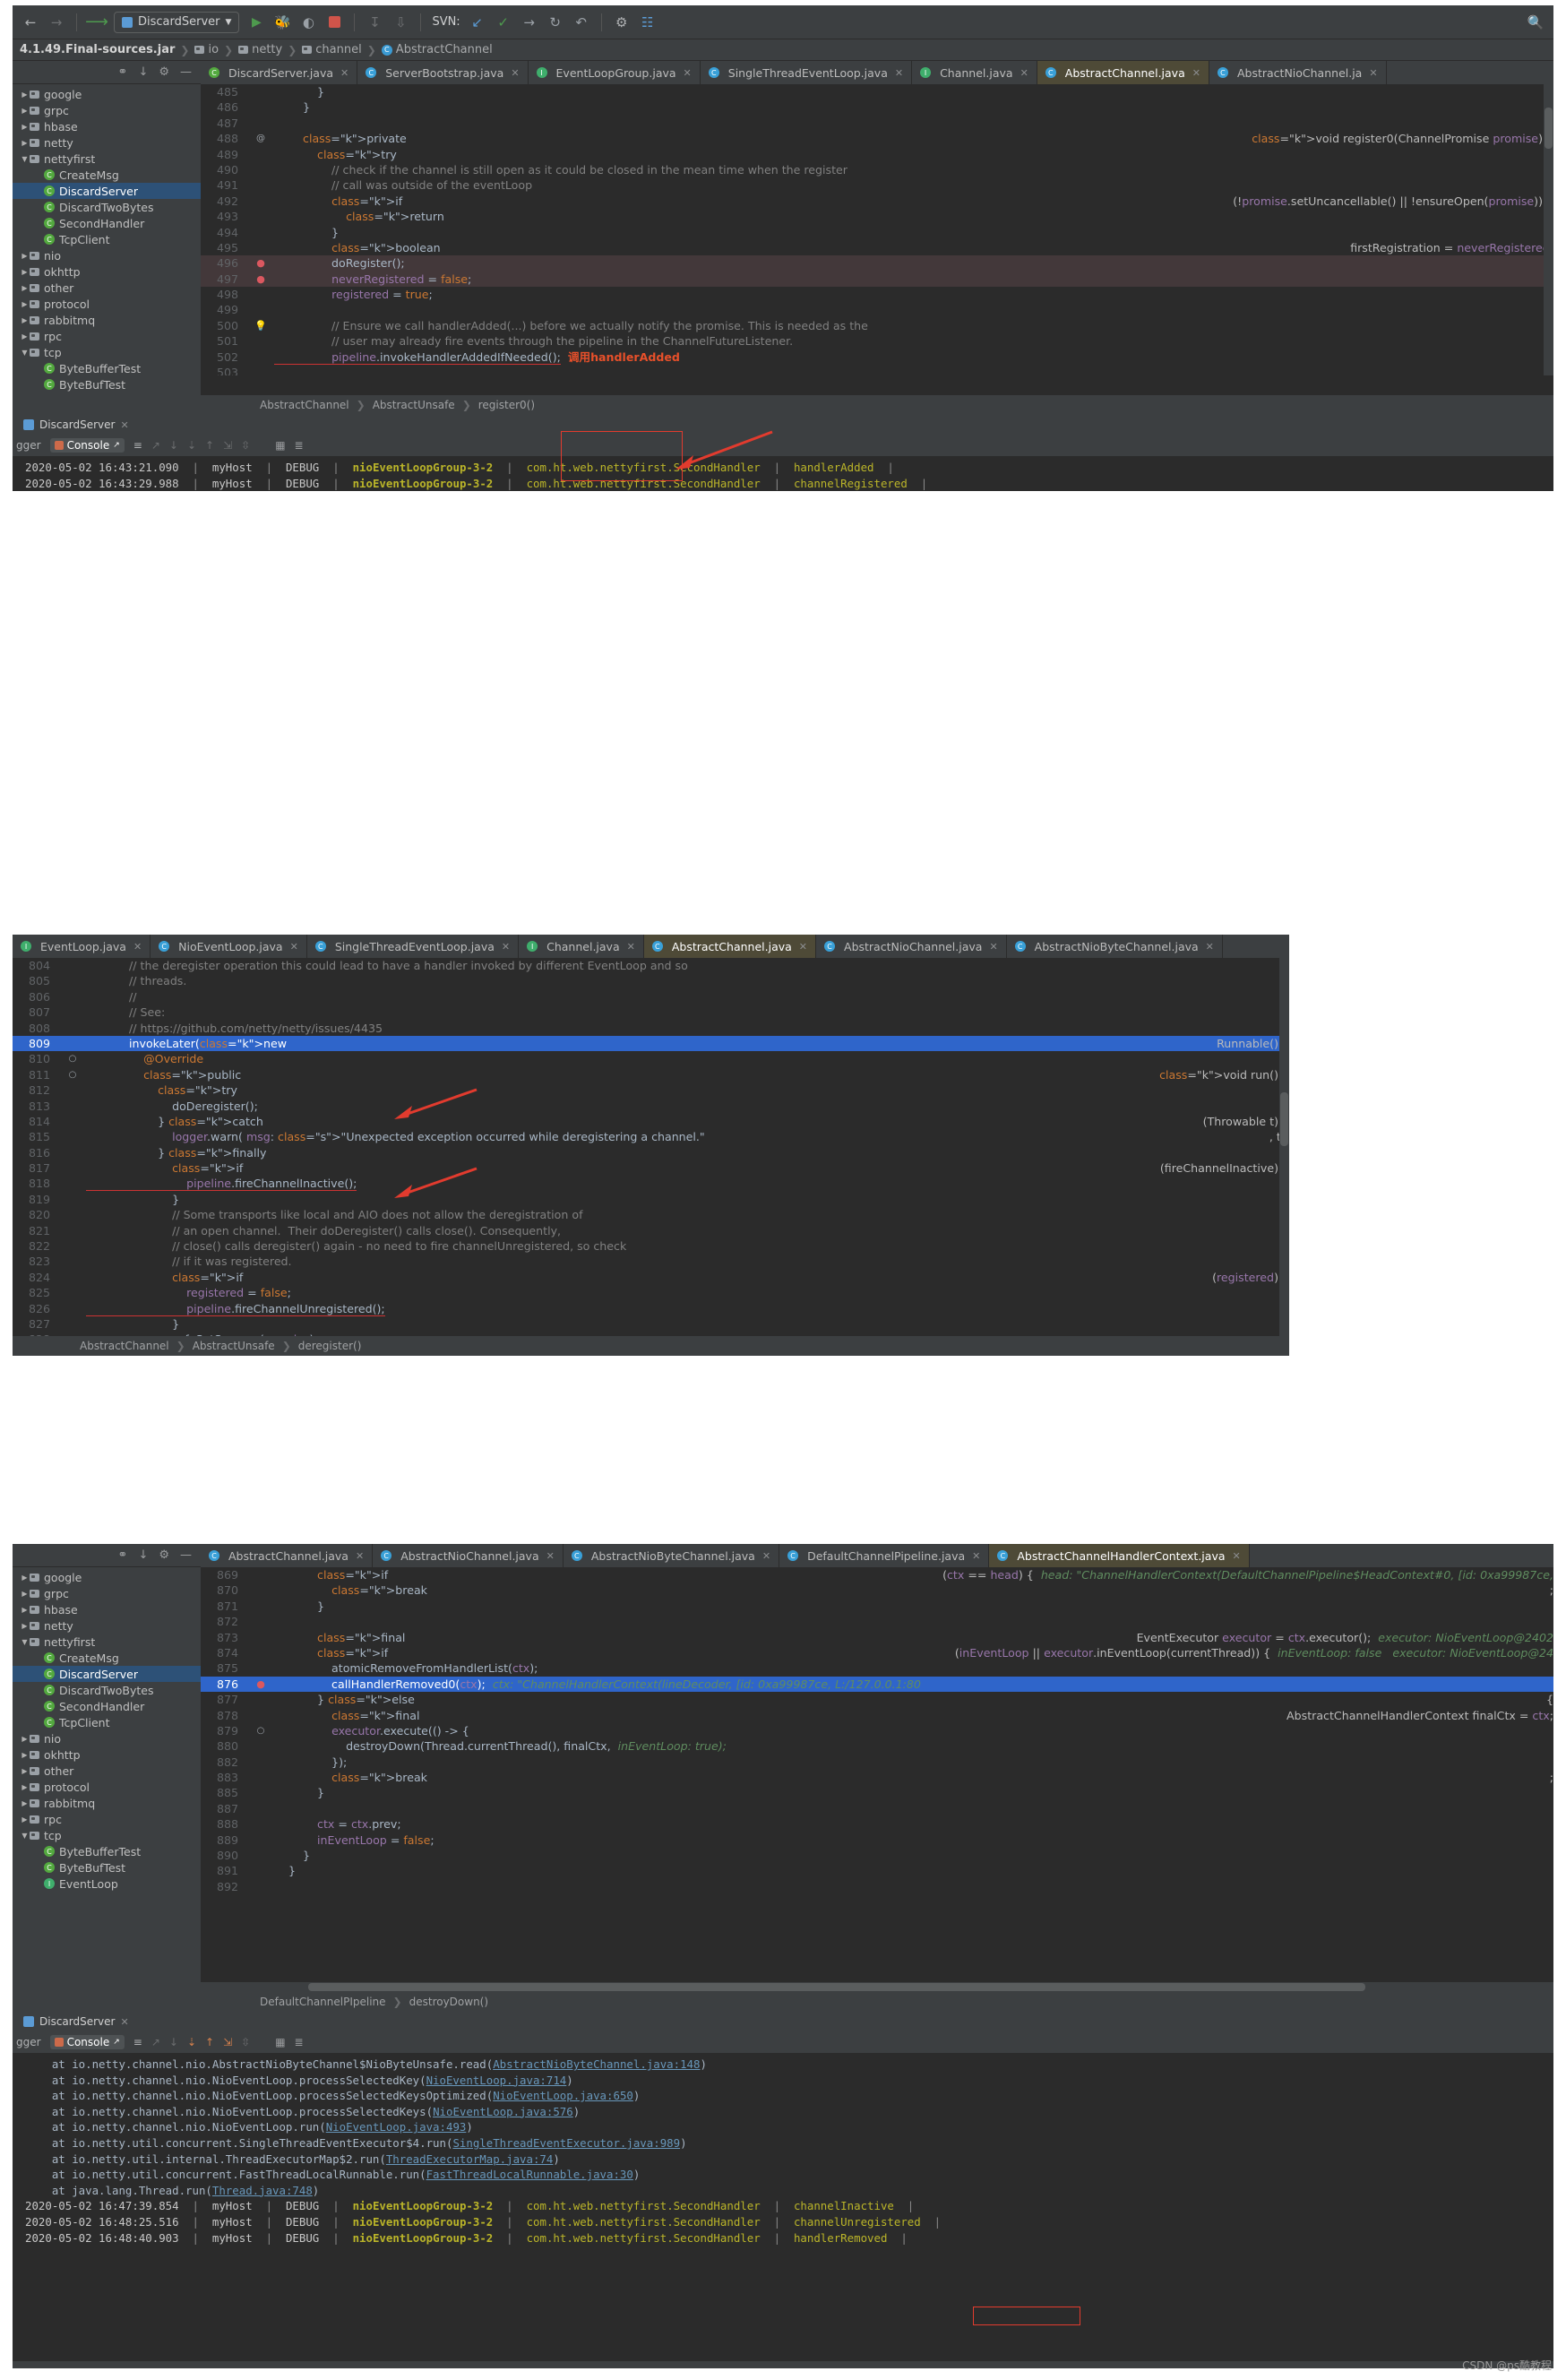 The height and width of the screenshot is (2380, 1566). What do you see at coordinates (1548, 229) in the screenshot?
I see `editor-scrollbar-vertical` at bounding box center [1548, 229].